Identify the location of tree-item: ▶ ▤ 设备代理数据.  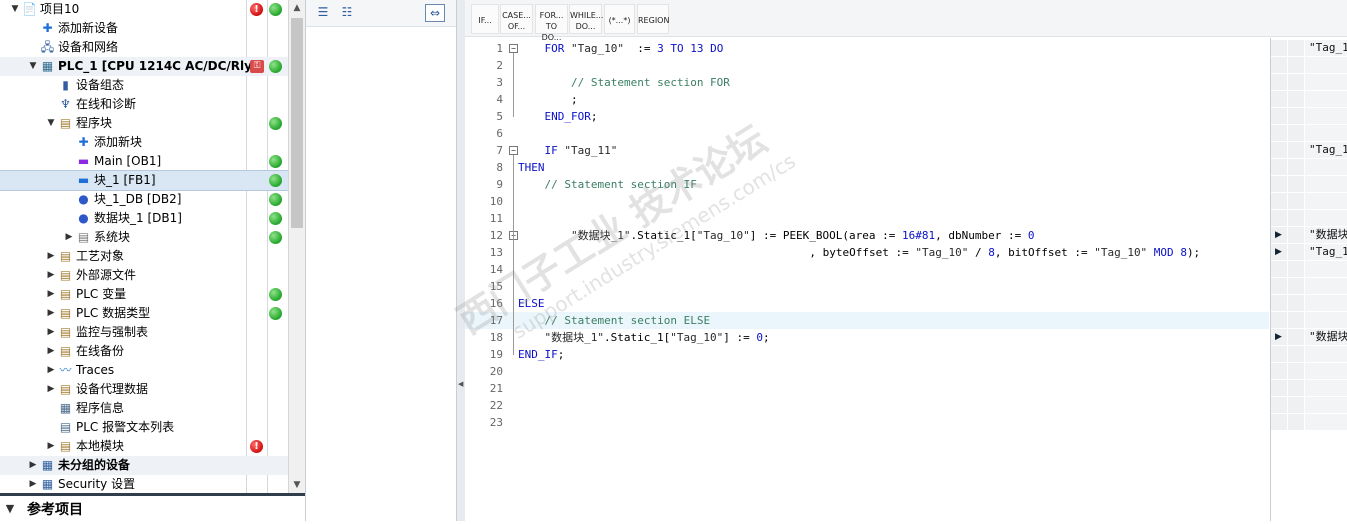
(144, 389).